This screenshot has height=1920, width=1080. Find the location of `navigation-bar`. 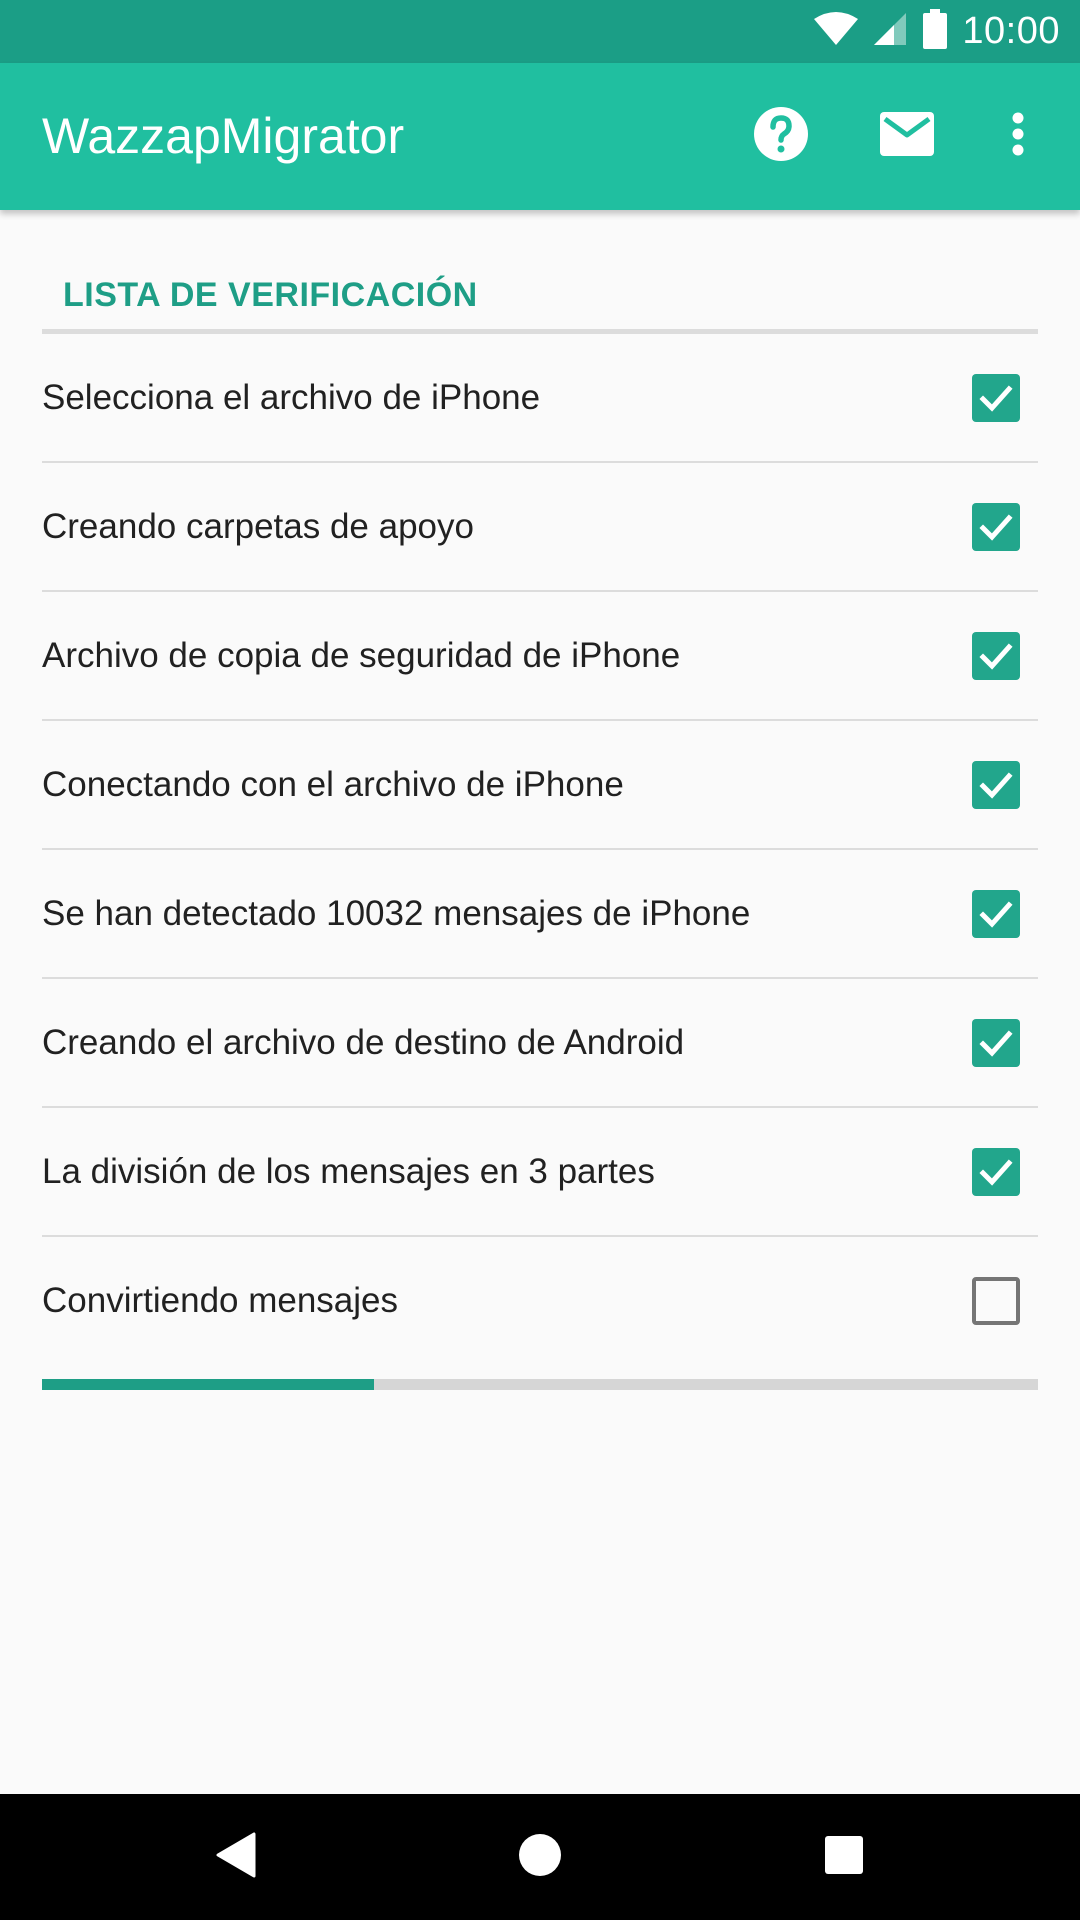

navigation-bar is located at coordinates (540, 1857).